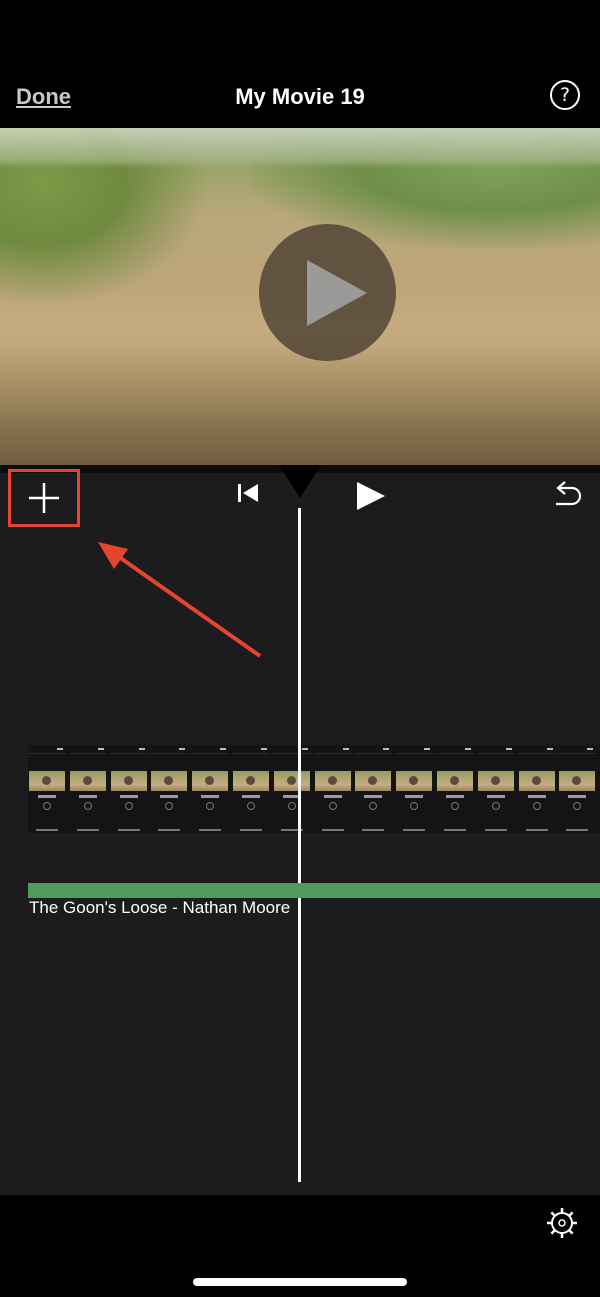 The image size is (600, 1297). I want to click on home-indicator, so click(300, 1282).